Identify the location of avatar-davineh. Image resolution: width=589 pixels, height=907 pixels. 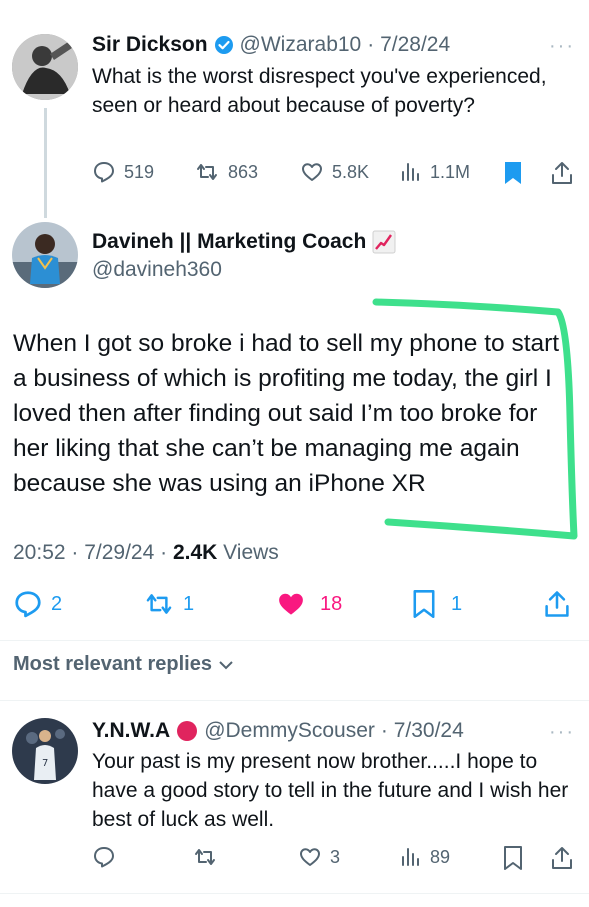
(45, 255).